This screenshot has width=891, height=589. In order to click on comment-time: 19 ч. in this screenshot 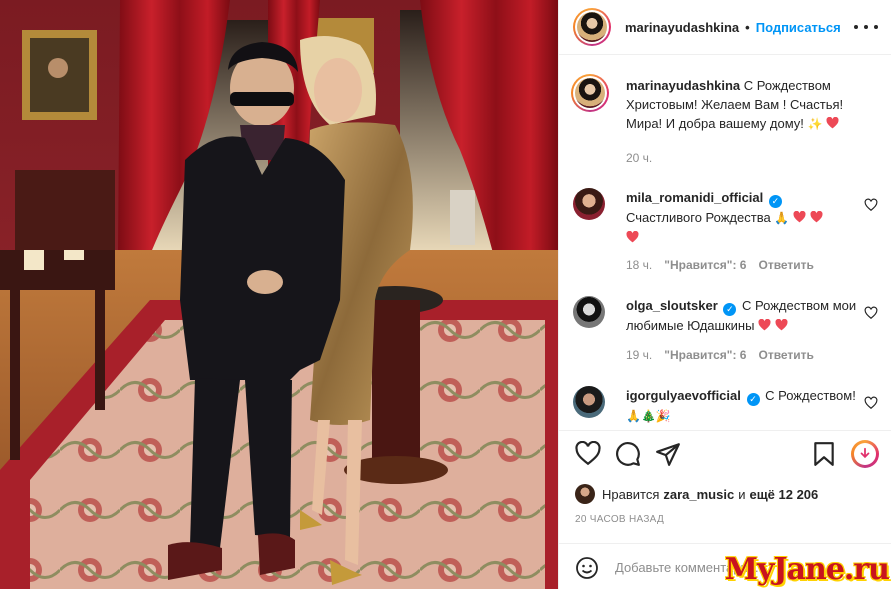, I will do `click(639, 355)`.